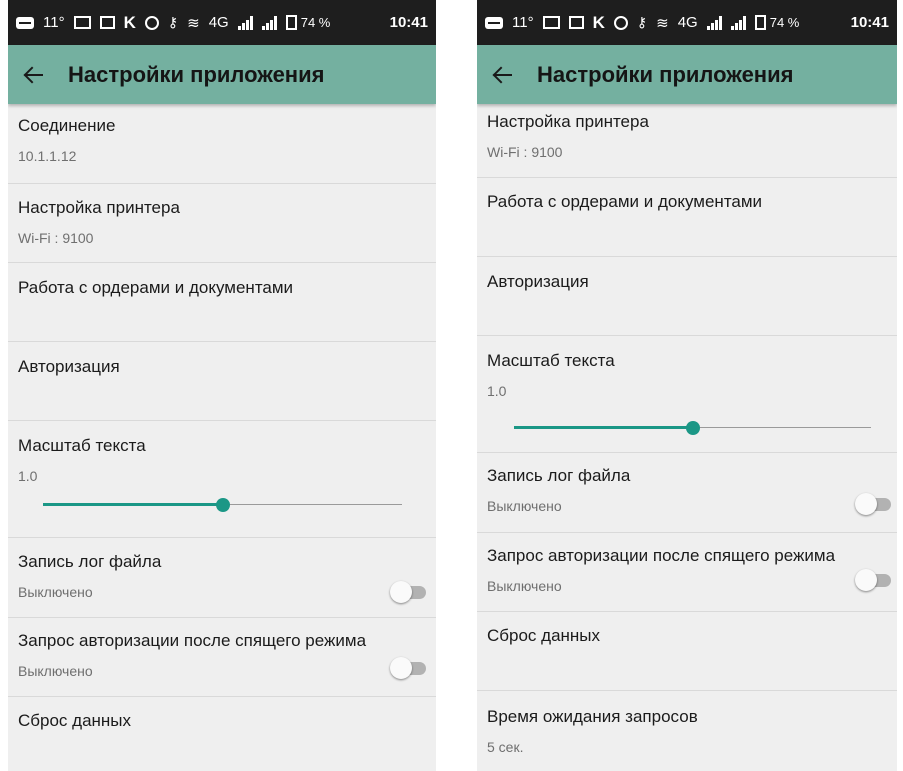 This screenshot has width=903, height=771. I want to click on setting-connection: Соединение 10.1.1.12, so click(222, 144).